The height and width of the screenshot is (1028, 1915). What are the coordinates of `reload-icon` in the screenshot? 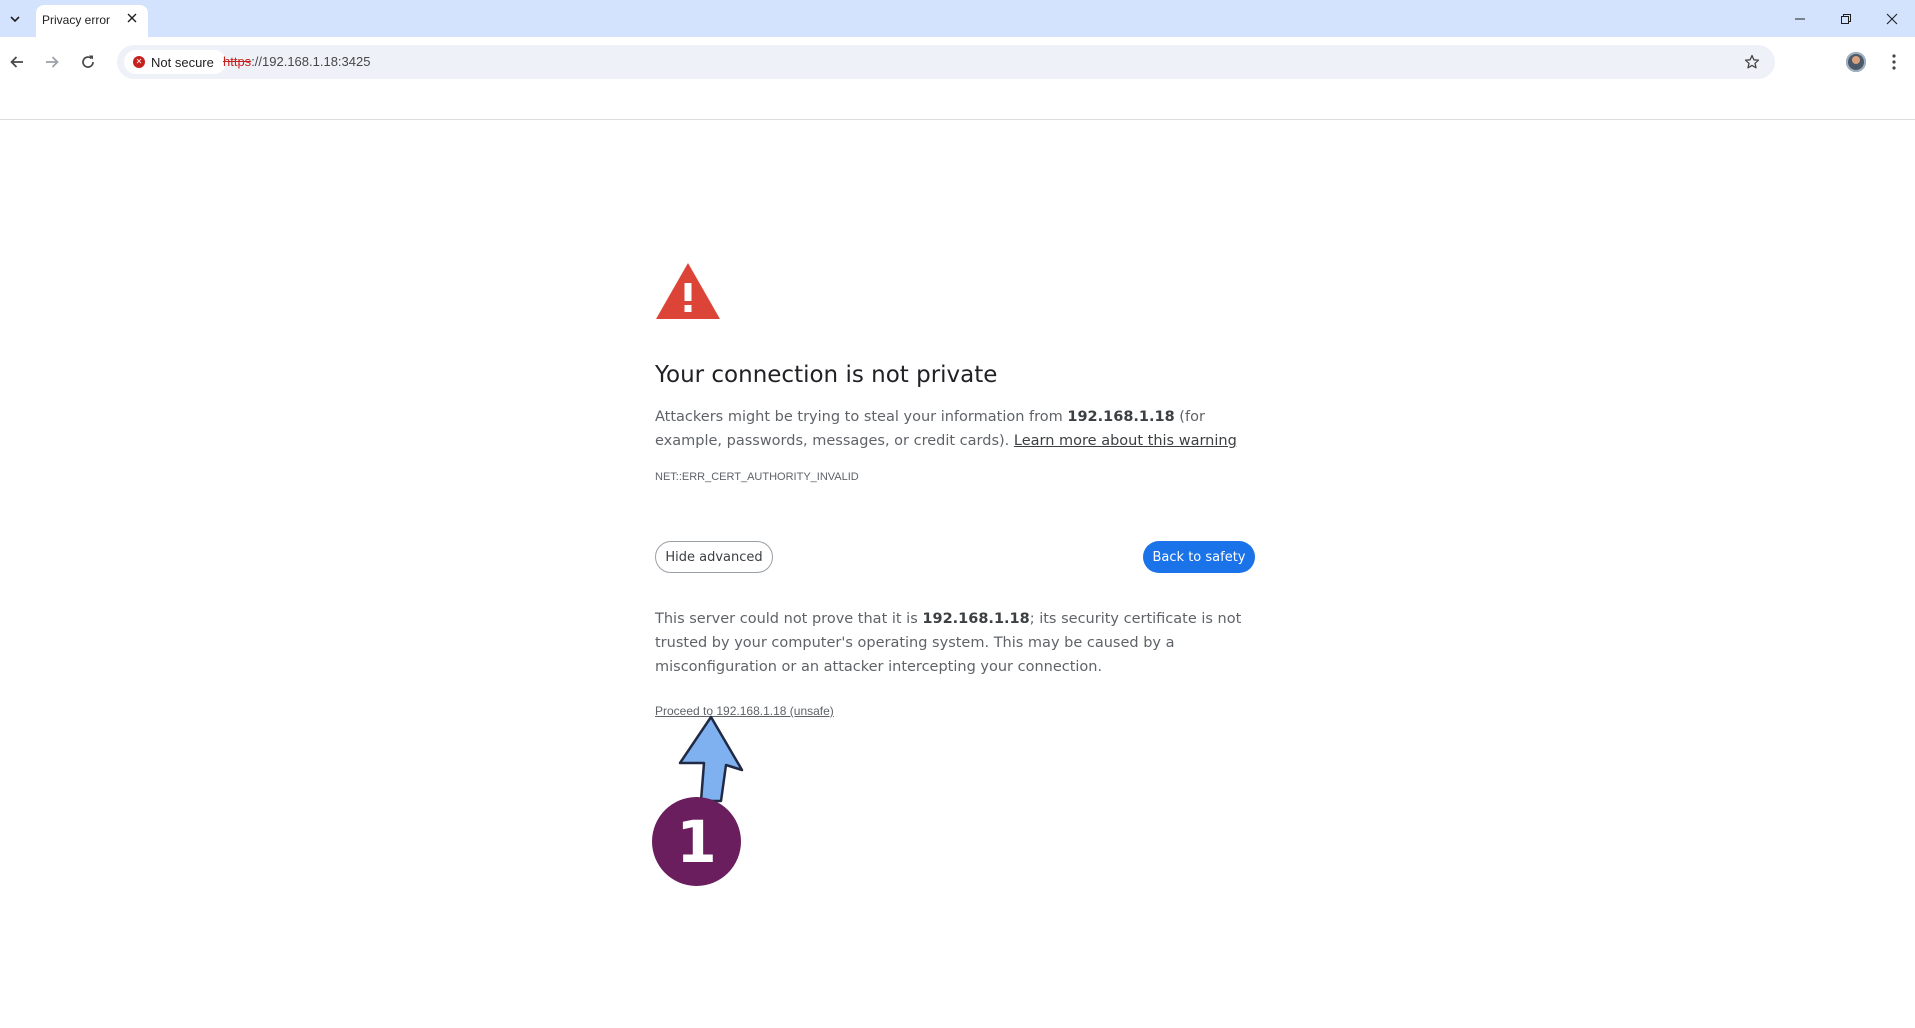 It's located at (88, 61).